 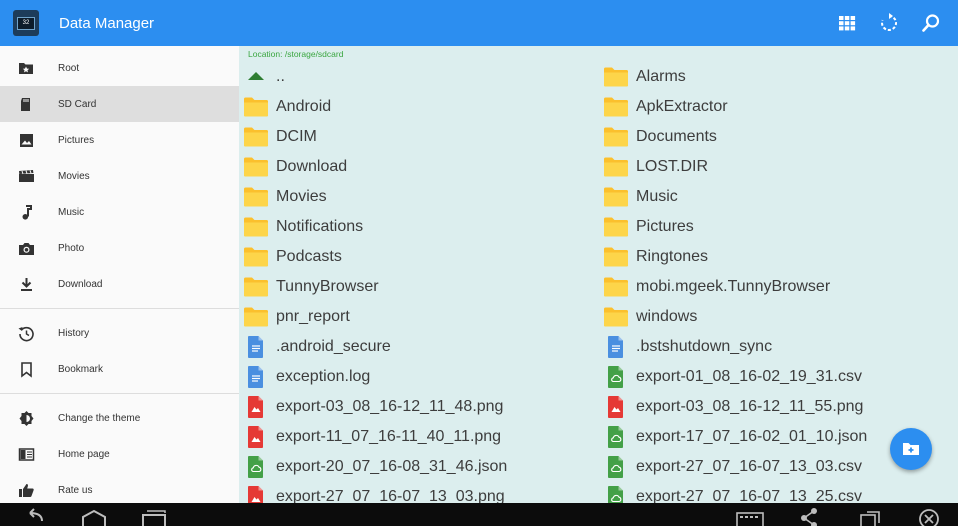 I want to click on sidebar-item-sd-card: SD Card, so click(x=119, y=104).